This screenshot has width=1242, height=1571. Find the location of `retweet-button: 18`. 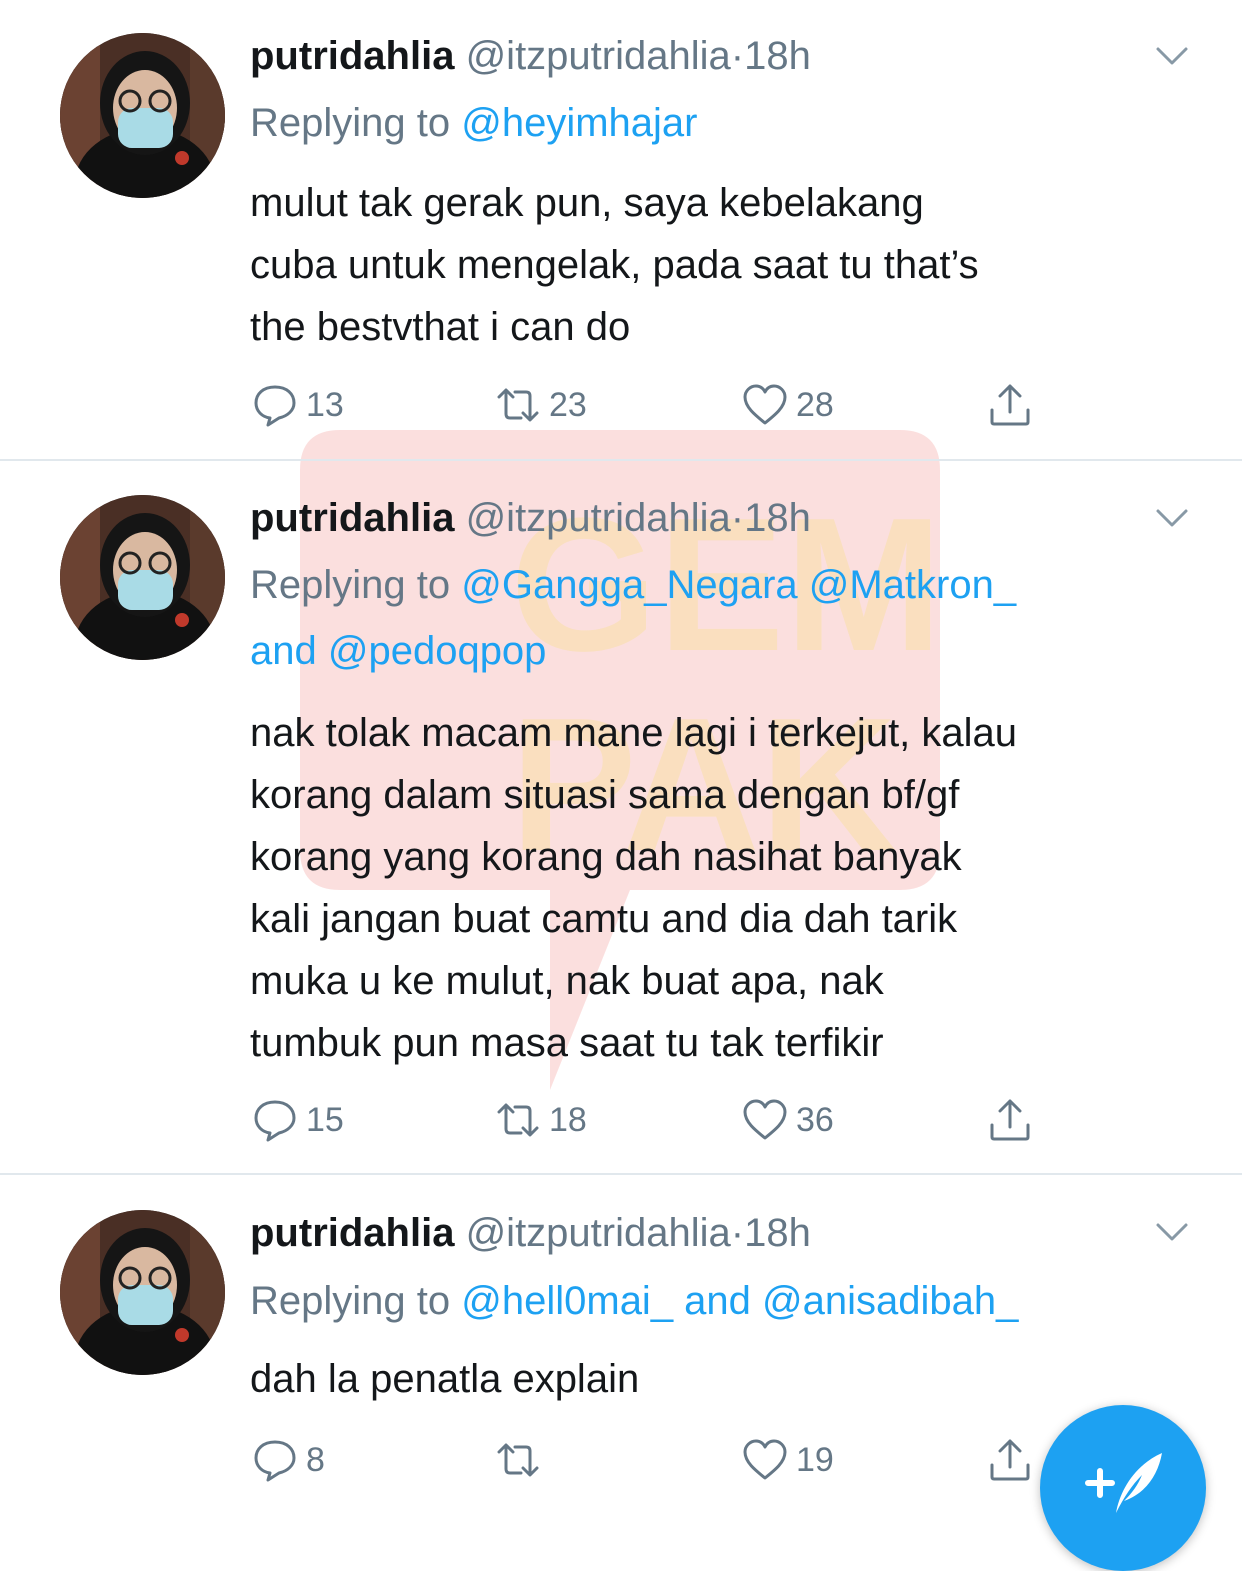

retweet-button: 18 is located at coordinates (541, 1120).